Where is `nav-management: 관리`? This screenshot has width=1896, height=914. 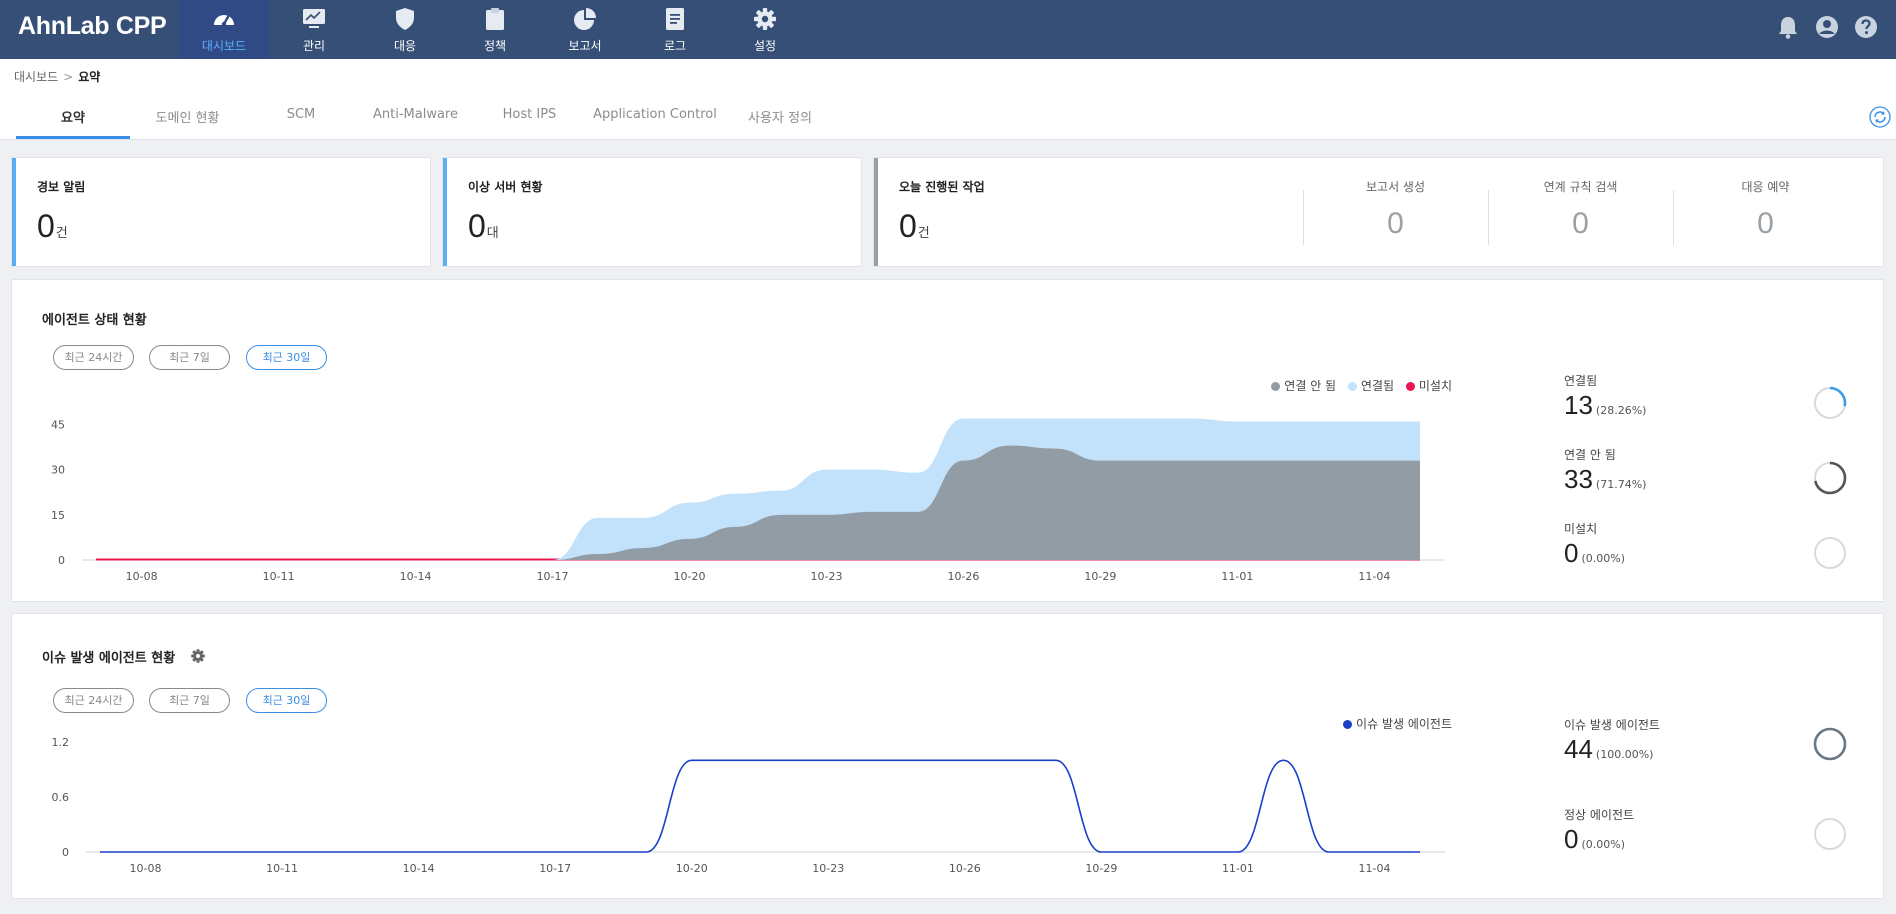
nav-management: 관리 is located at coordinates (314, 29).